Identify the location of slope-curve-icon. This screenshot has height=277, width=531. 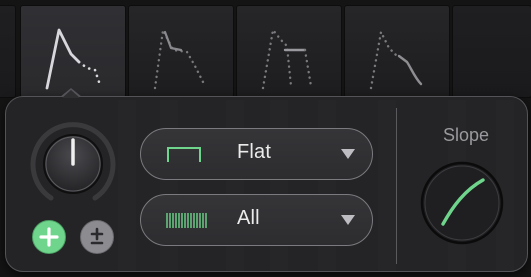
(462, 203).